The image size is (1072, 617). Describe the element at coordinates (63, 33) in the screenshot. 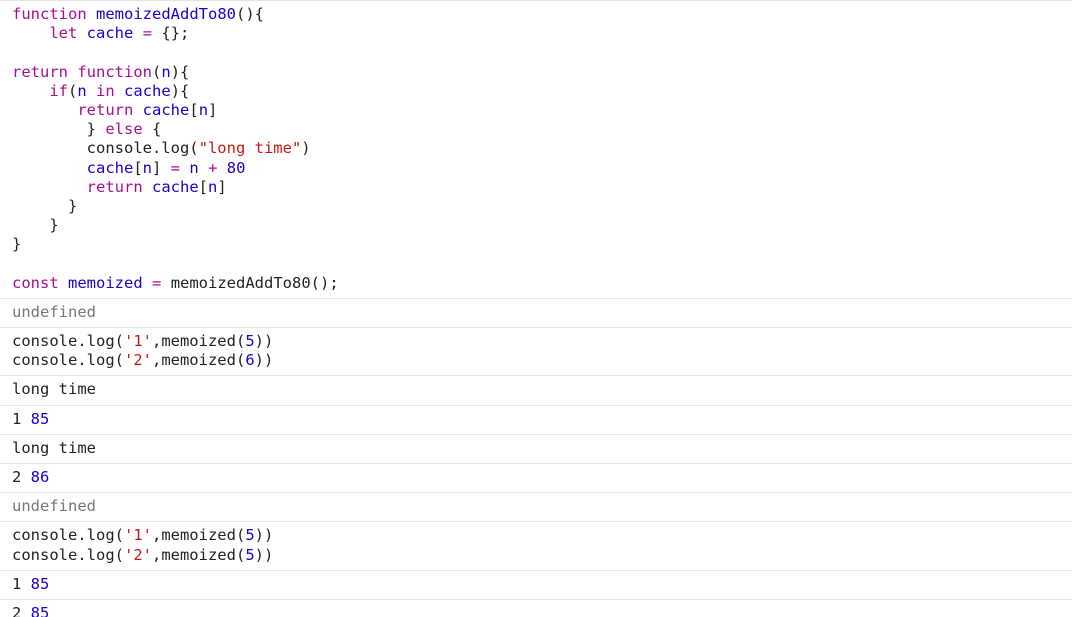

I see `code-token: let` at that location.